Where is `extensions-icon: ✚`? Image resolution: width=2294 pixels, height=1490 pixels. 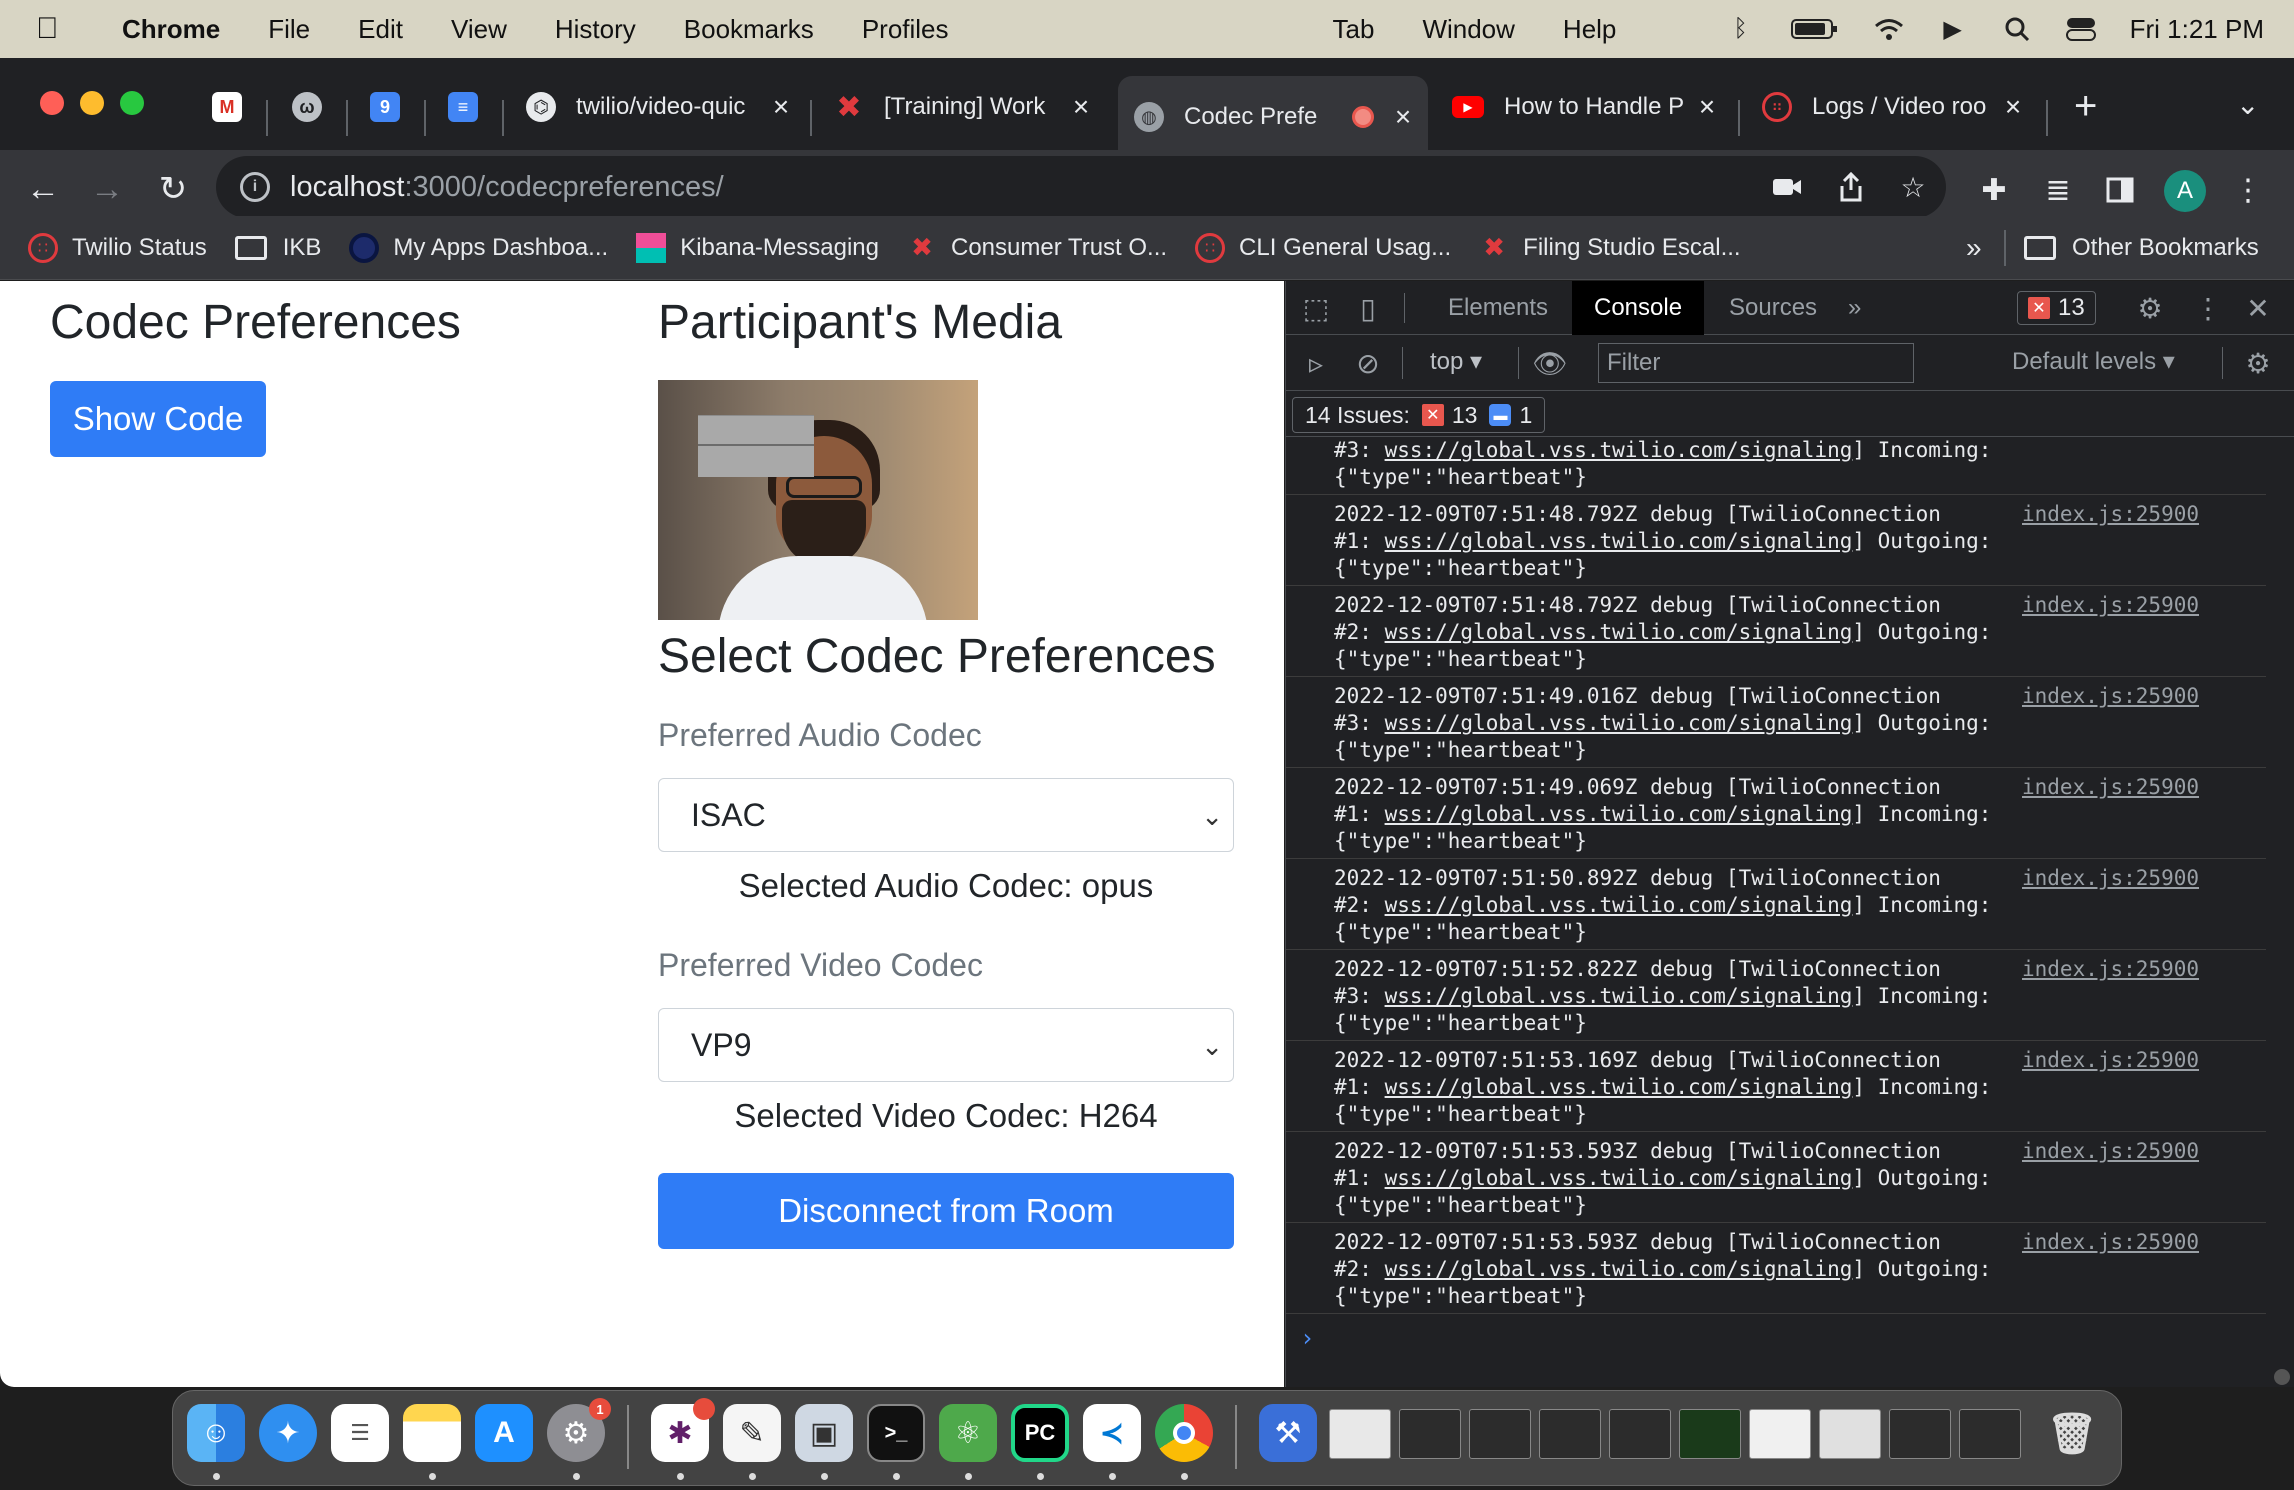
extensions-icon: ✚ is located at coordinates (1994, 190).